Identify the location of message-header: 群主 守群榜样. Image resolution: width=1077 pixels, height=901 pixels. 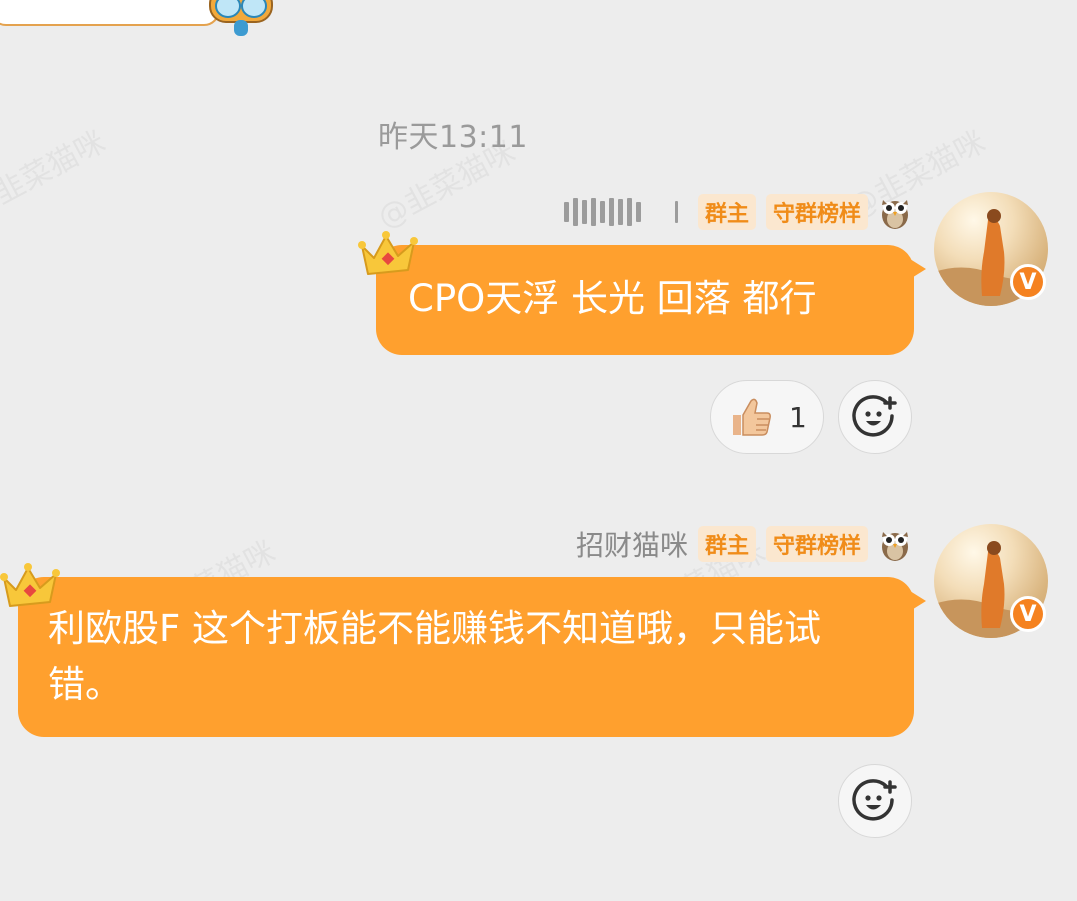
(737, 212).